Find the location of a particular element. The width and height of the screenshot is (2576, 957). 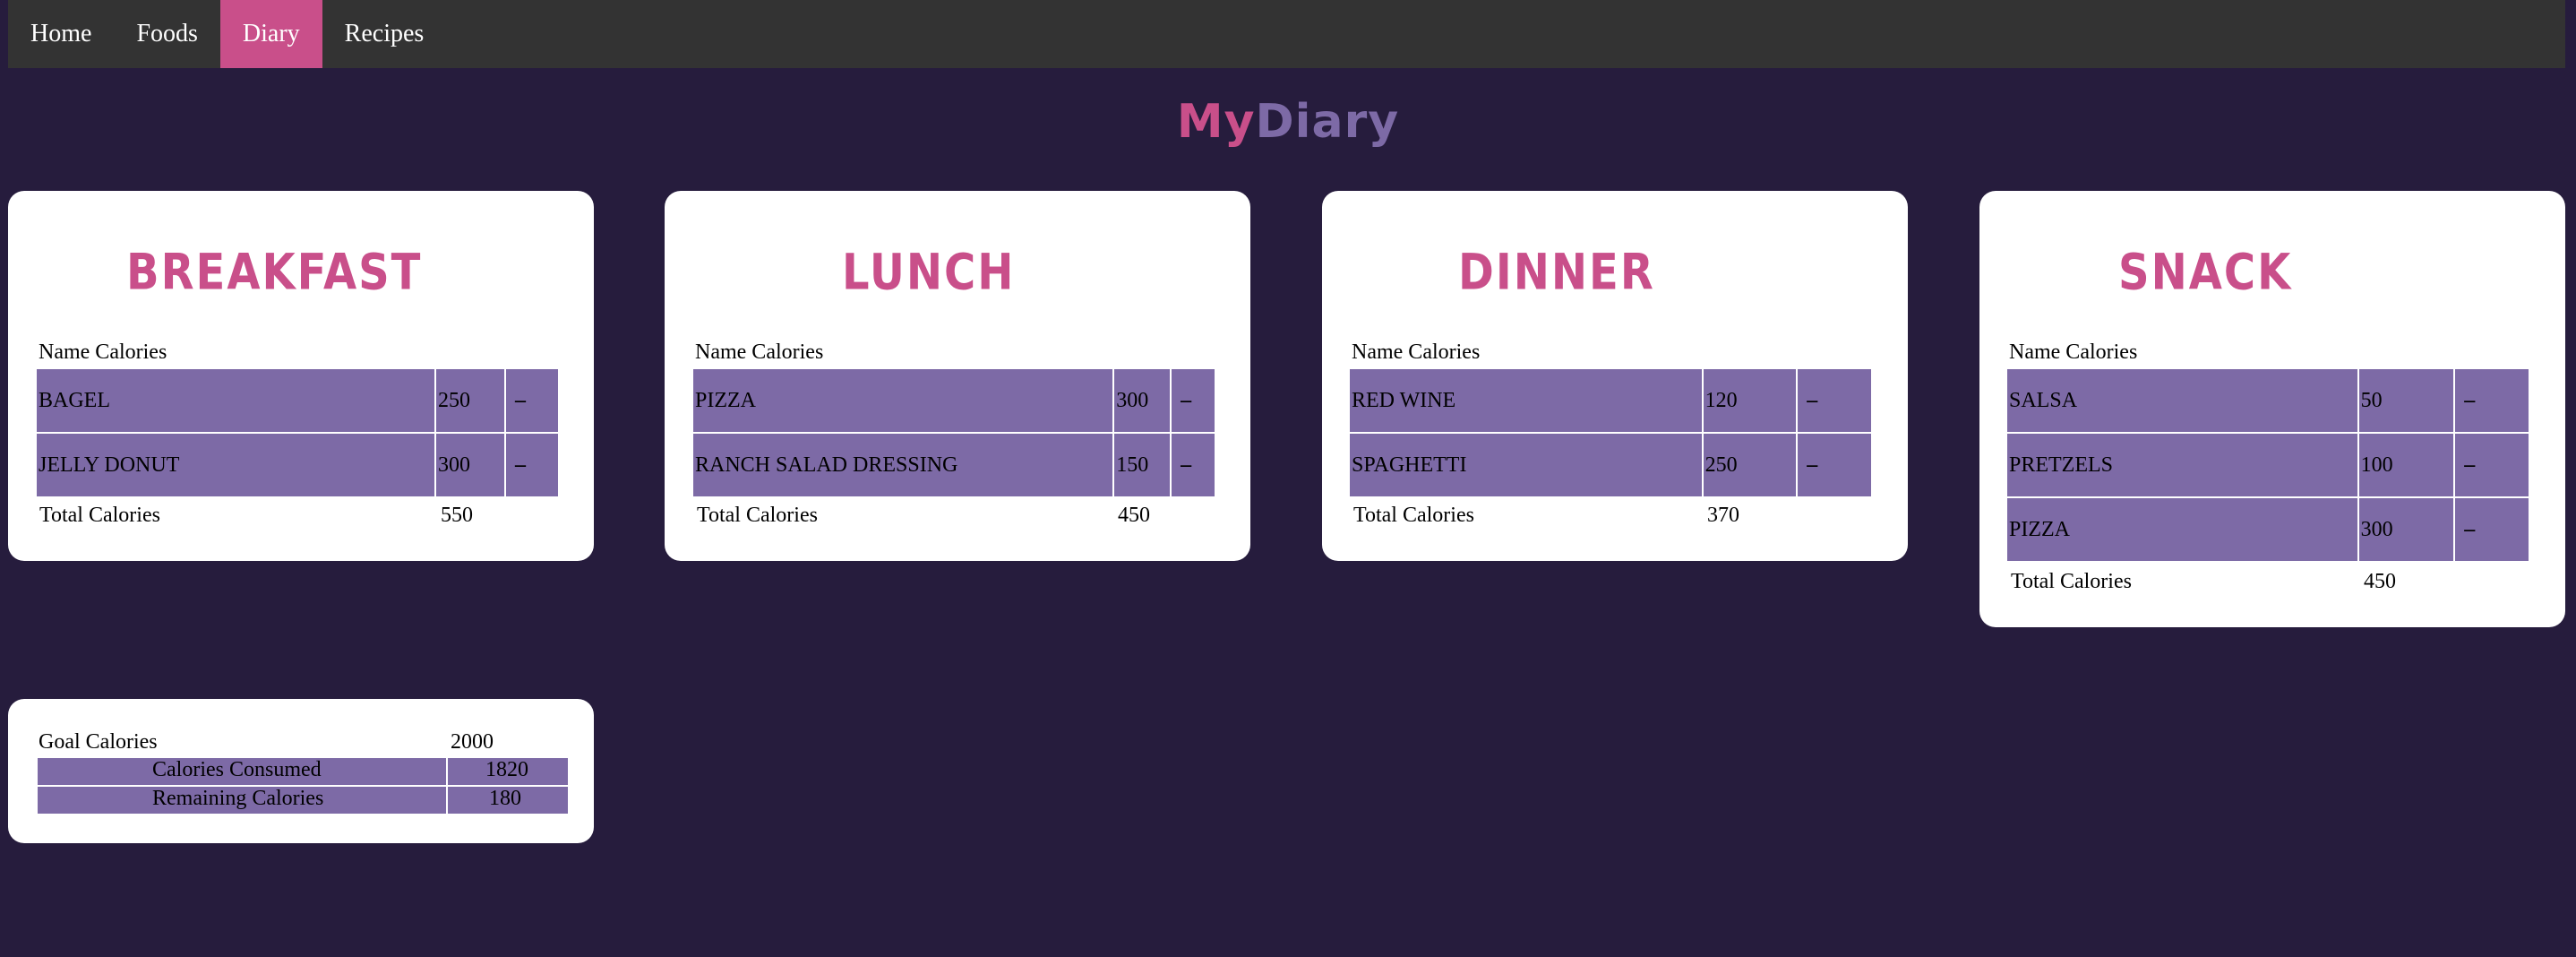

table-row: SALSA 50 – is located at coordinates (2268, 400).